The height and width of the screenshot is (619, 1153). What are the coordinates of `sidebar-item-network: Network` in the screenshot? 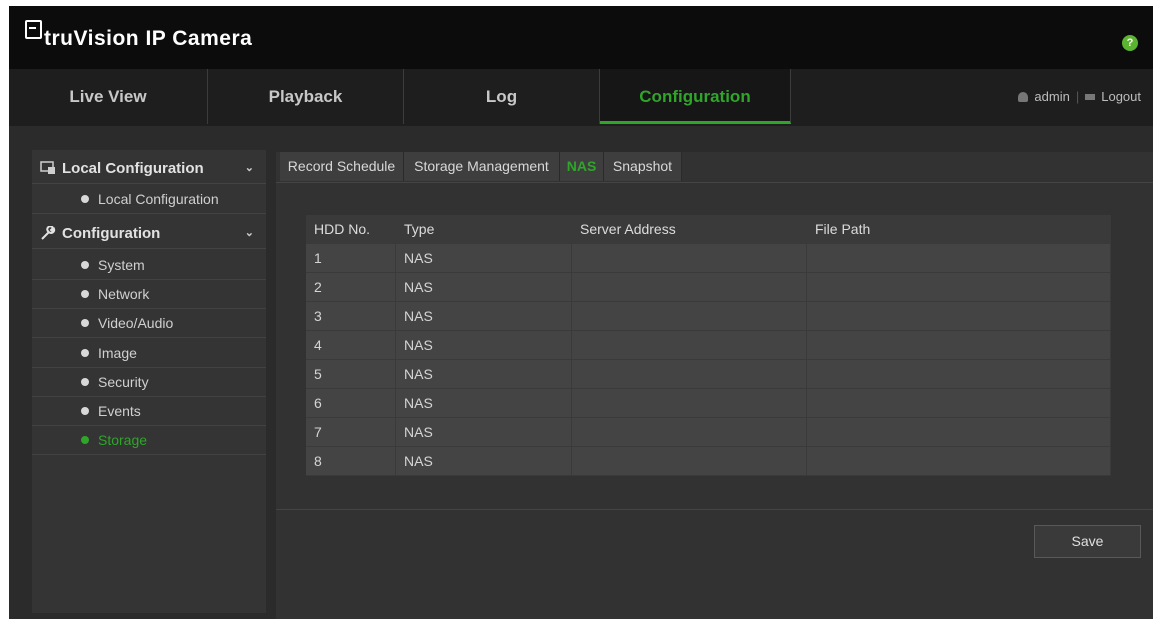 It's located at (149, 294).